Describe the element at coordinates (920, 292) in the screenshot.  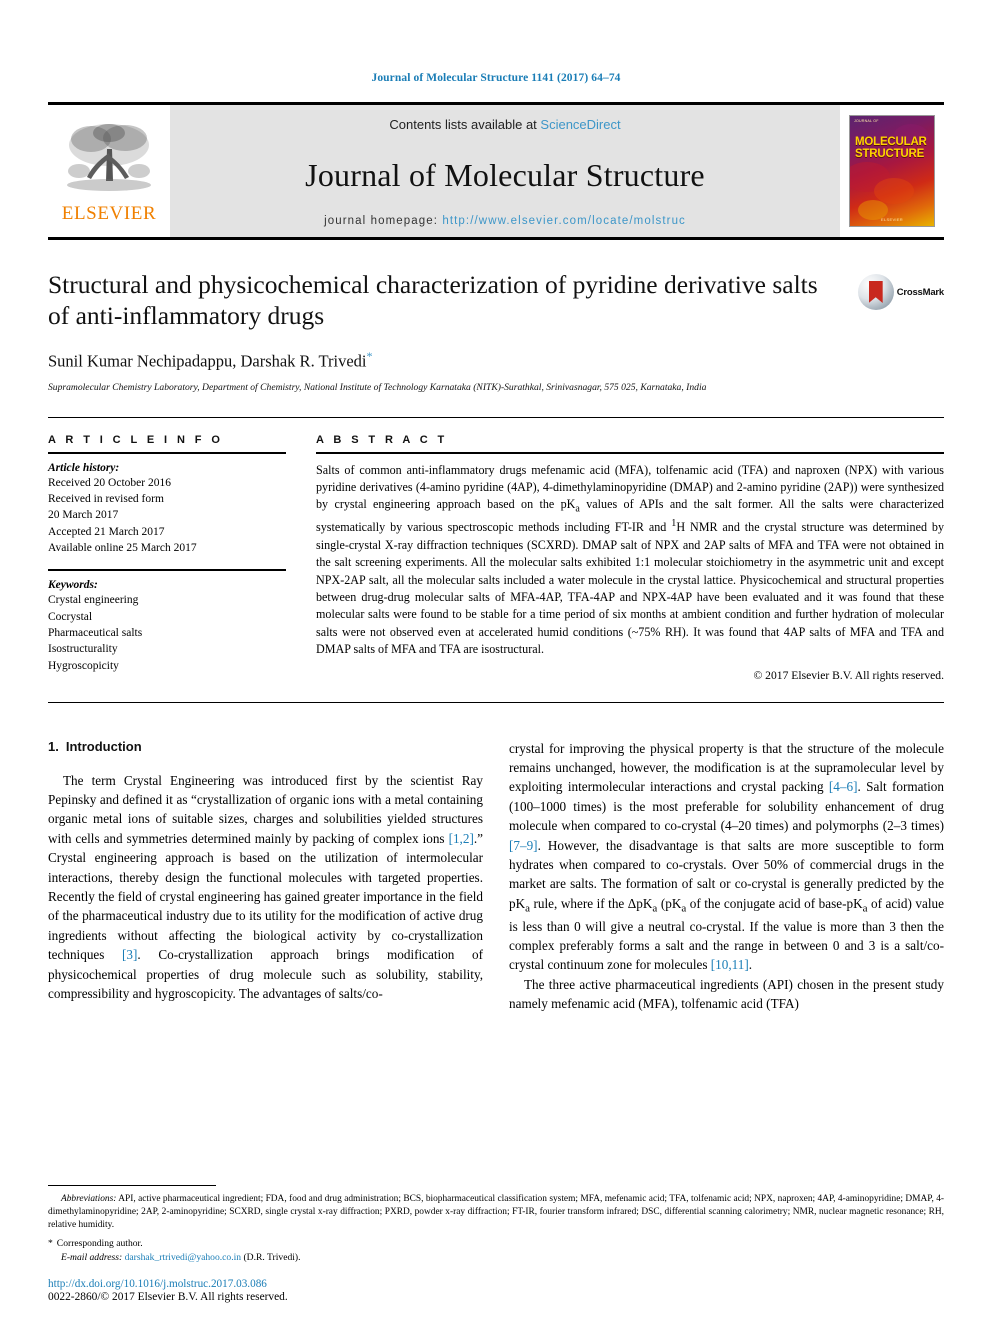
I see `crossmark-label: CrossMark` at that location.